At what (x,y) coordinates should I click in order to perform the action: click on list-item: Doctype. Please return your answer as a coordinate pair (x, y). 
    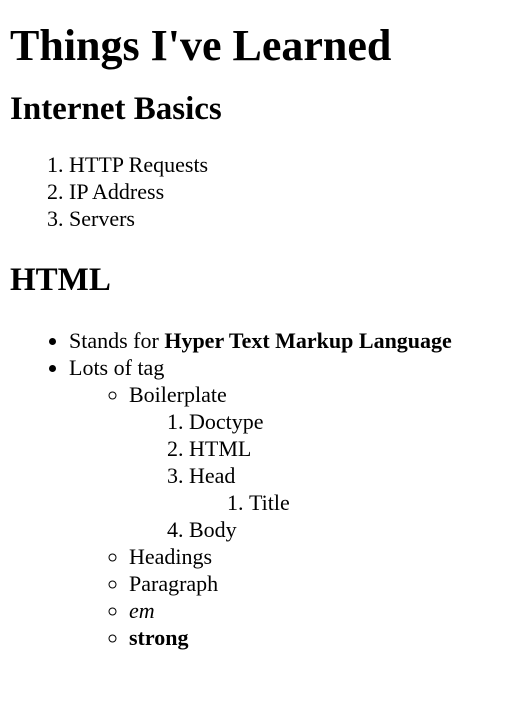
    Looking at the image, I should click on (352, 421).